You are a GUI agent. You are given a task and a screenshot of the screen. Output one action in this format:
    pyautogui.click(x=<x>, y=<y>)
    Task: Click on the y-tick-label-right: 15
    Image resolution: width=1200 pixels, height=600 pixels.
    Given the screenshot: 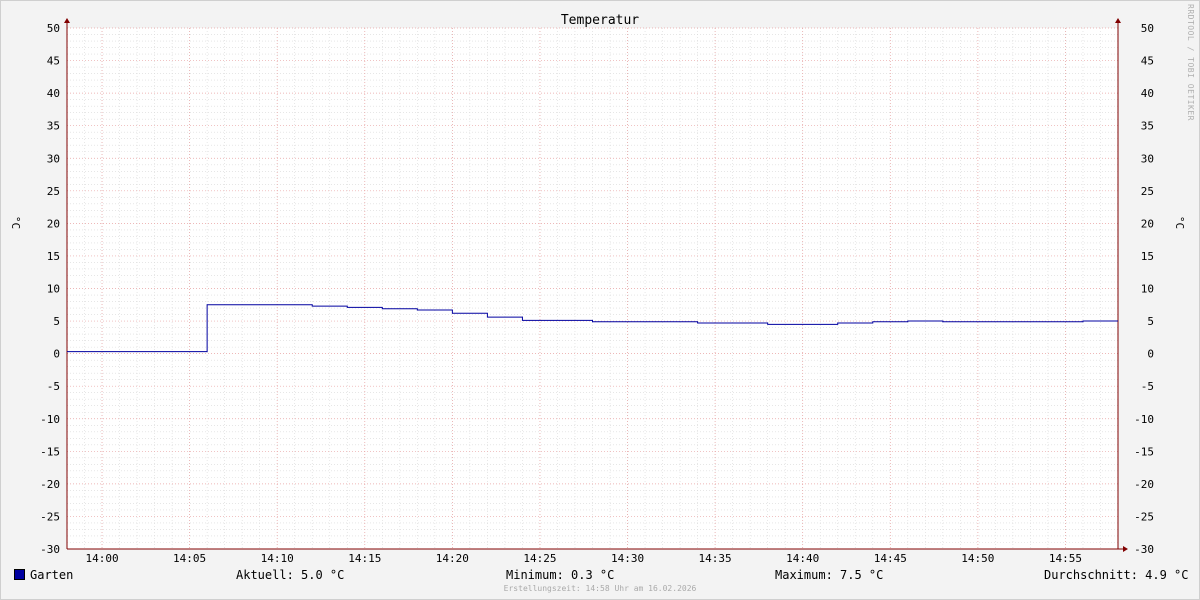 What is the action you would take?
    pyautogui.click(x=1147, y=256)
    